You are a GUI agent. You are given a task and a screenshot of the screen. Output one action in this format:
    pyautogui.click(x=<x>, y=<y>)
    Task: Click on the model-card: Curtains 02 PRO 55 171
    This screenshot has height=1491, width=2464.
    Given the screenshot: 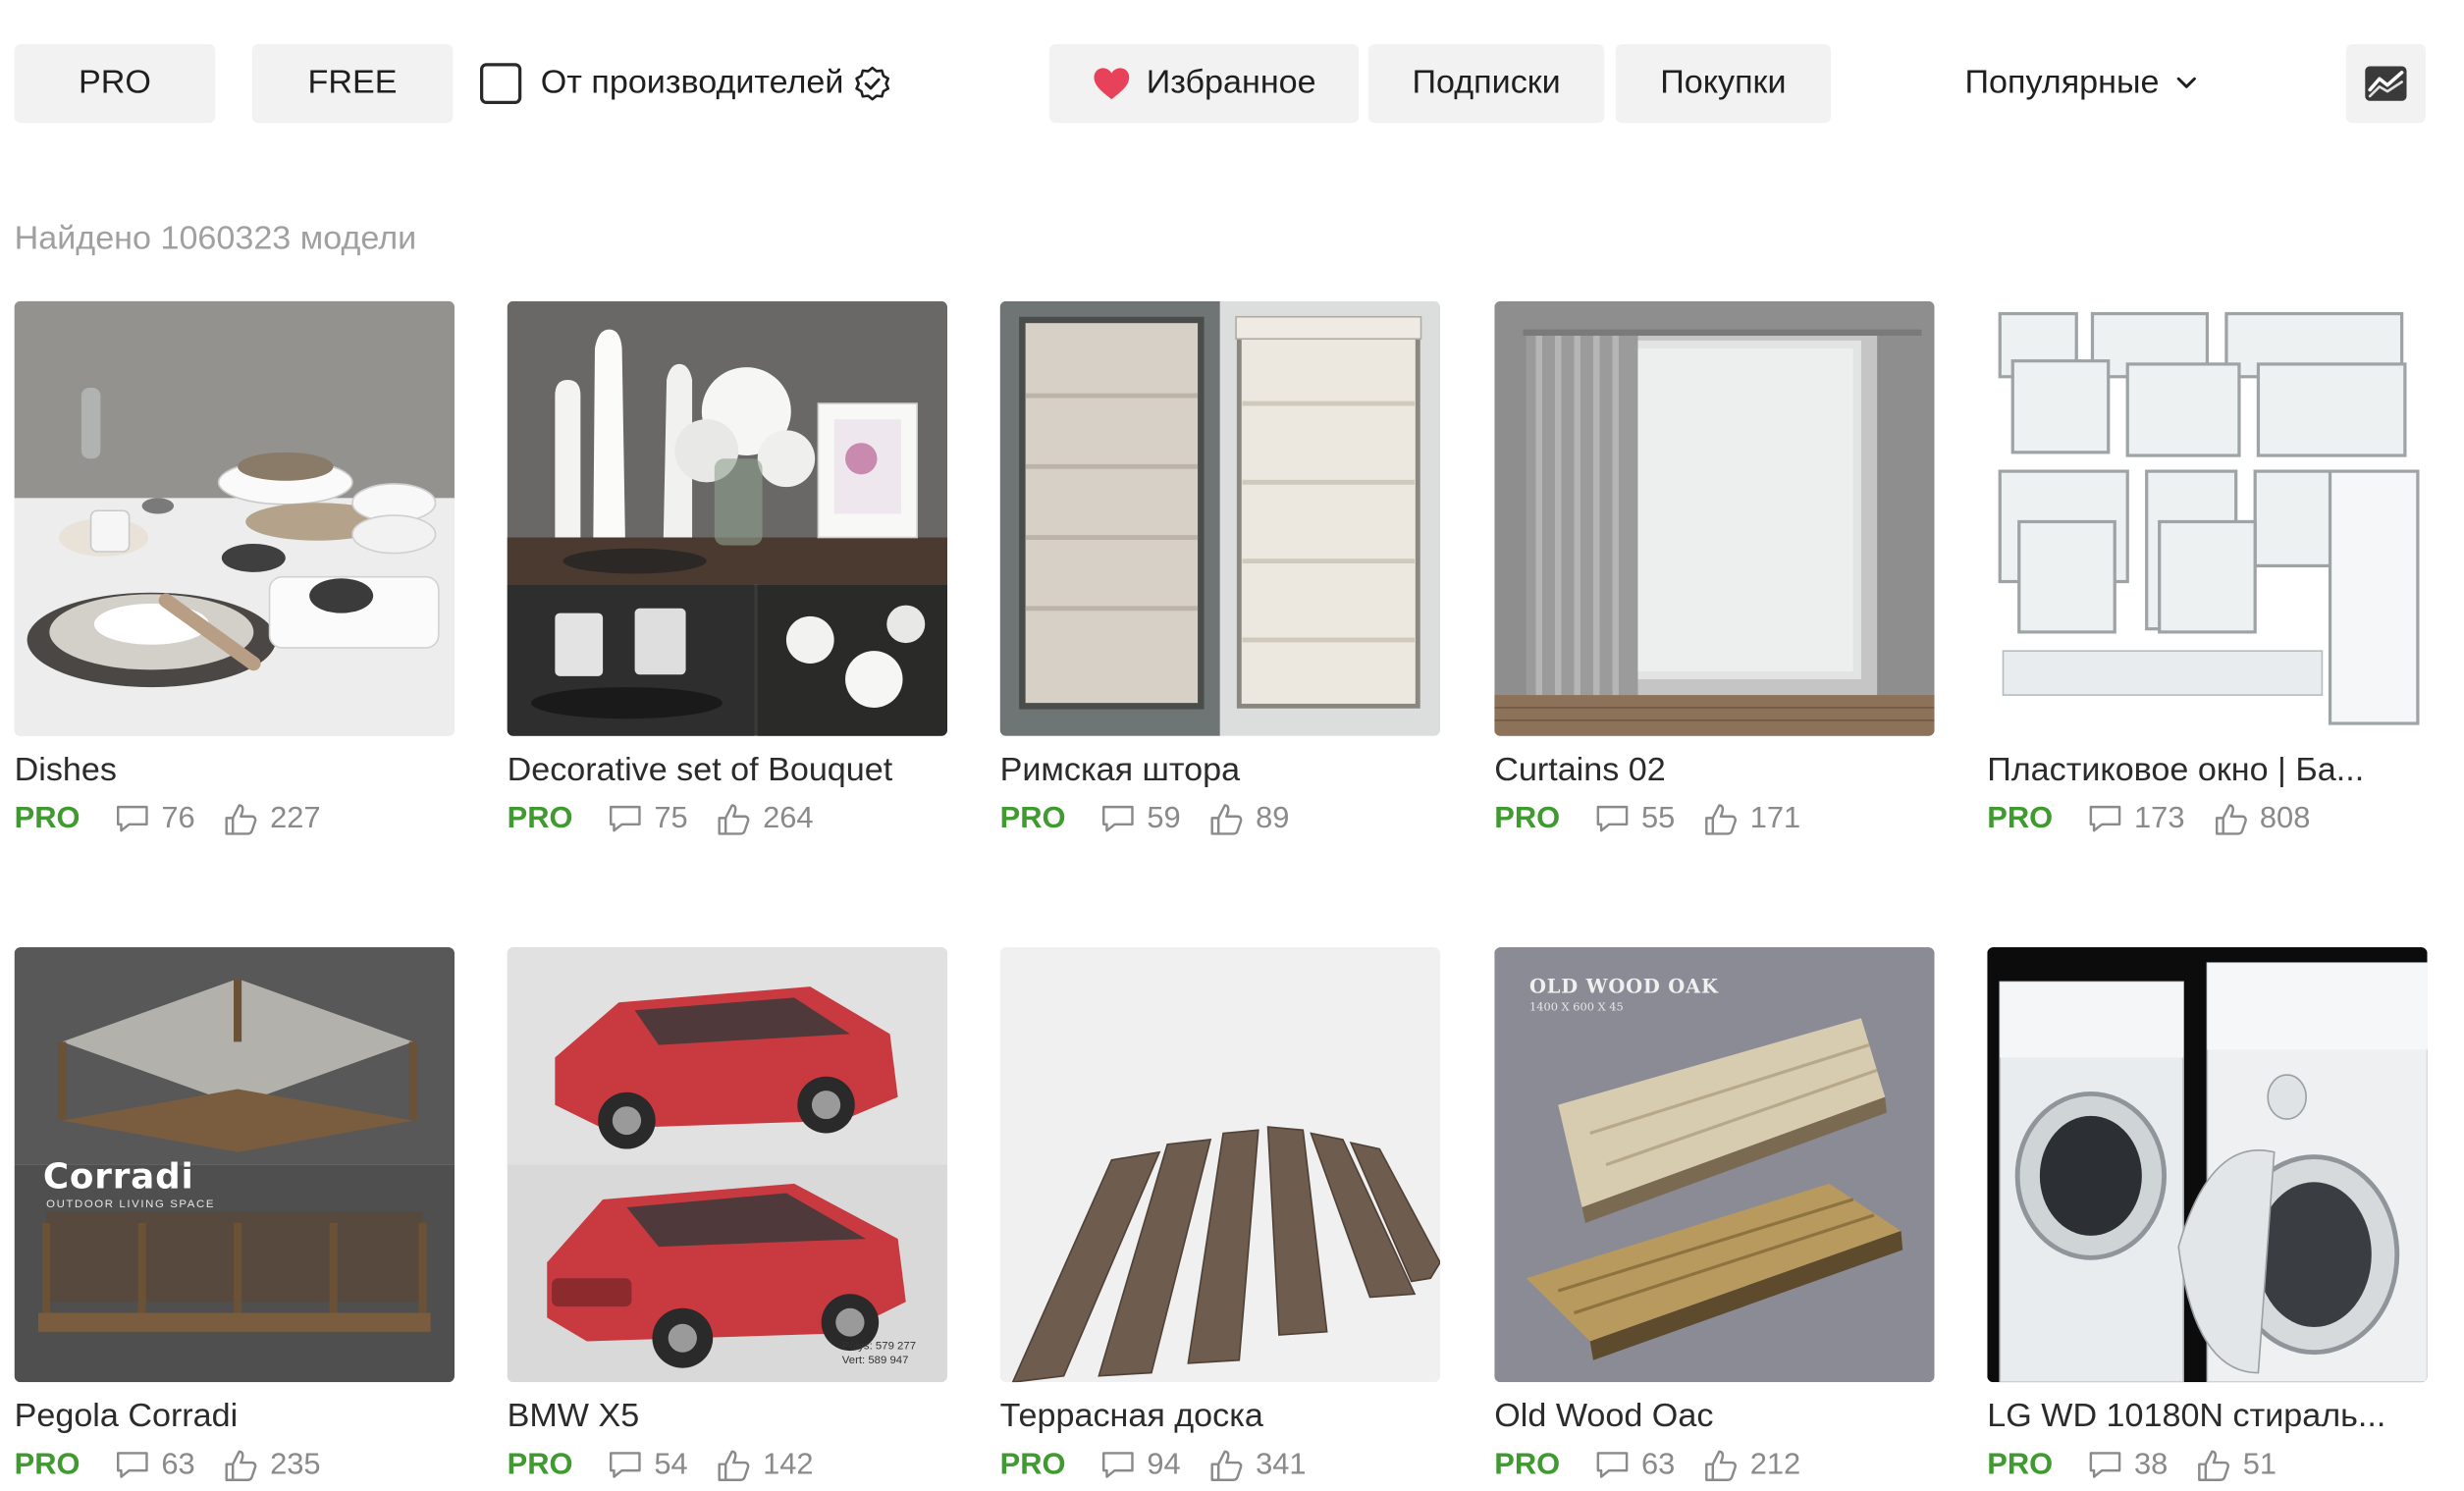 What is the action you would take?
    pyautogui.click(x=1714, y=568)
    